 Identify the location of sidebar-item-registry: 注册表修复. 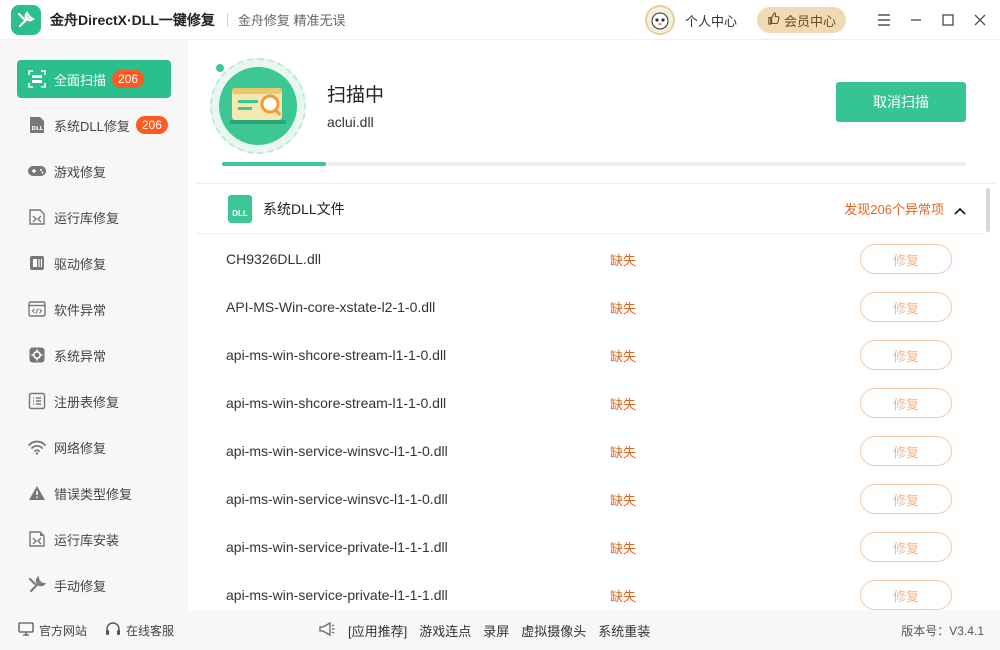
(94, 401).